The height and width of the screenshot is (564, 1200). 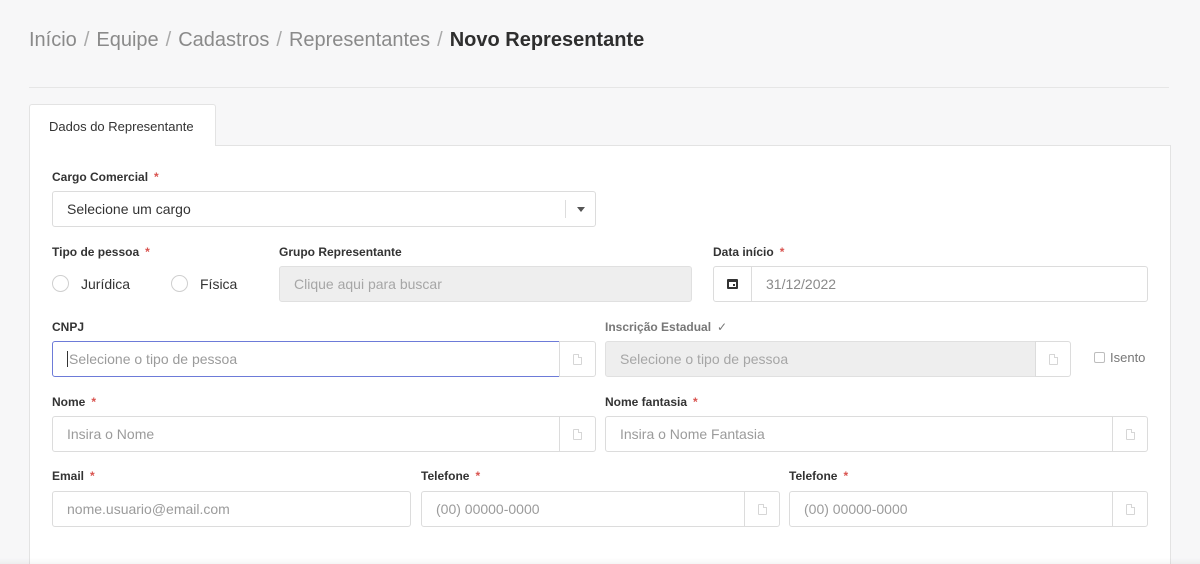 What do you see at coordinates (91, 283) in the screenshot?
I see `radio-juridica: Jurídica` at bounding box center [91, 283].